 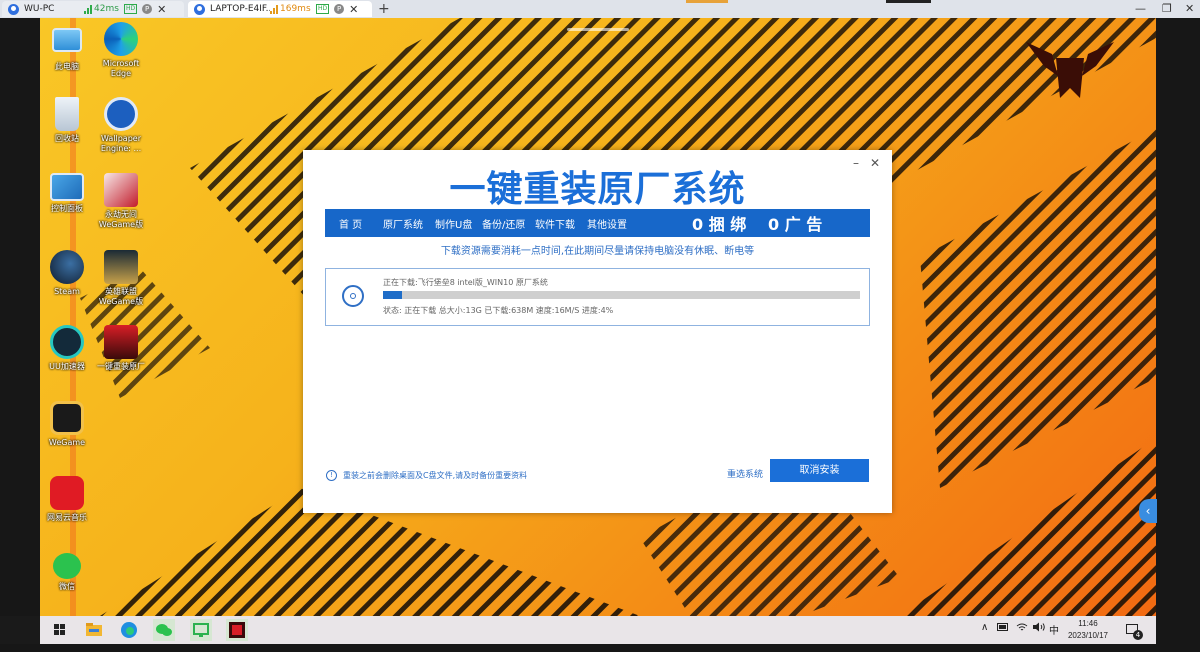 I want to click on monitor-icon, so click(x=201, y=630).